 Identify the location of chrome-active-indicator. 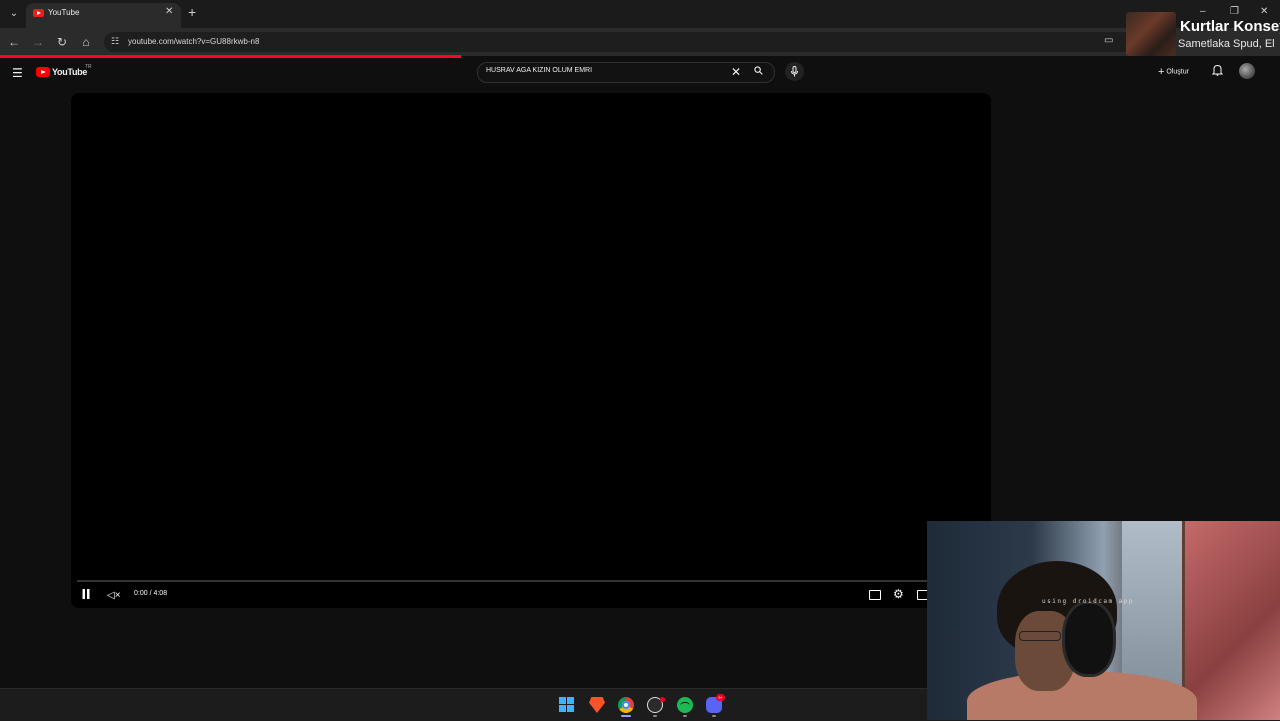
(626, 716).